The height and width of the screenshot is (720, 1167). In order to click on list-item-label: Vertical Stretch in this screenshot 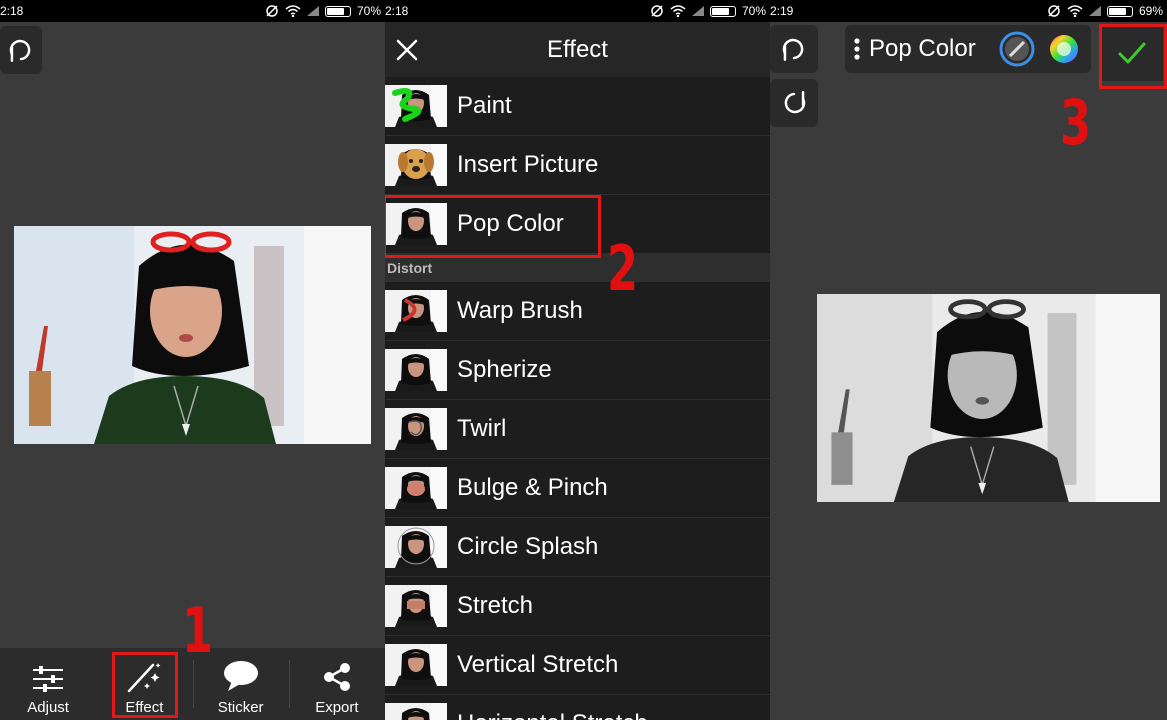, I will do `click(538, 664)`.